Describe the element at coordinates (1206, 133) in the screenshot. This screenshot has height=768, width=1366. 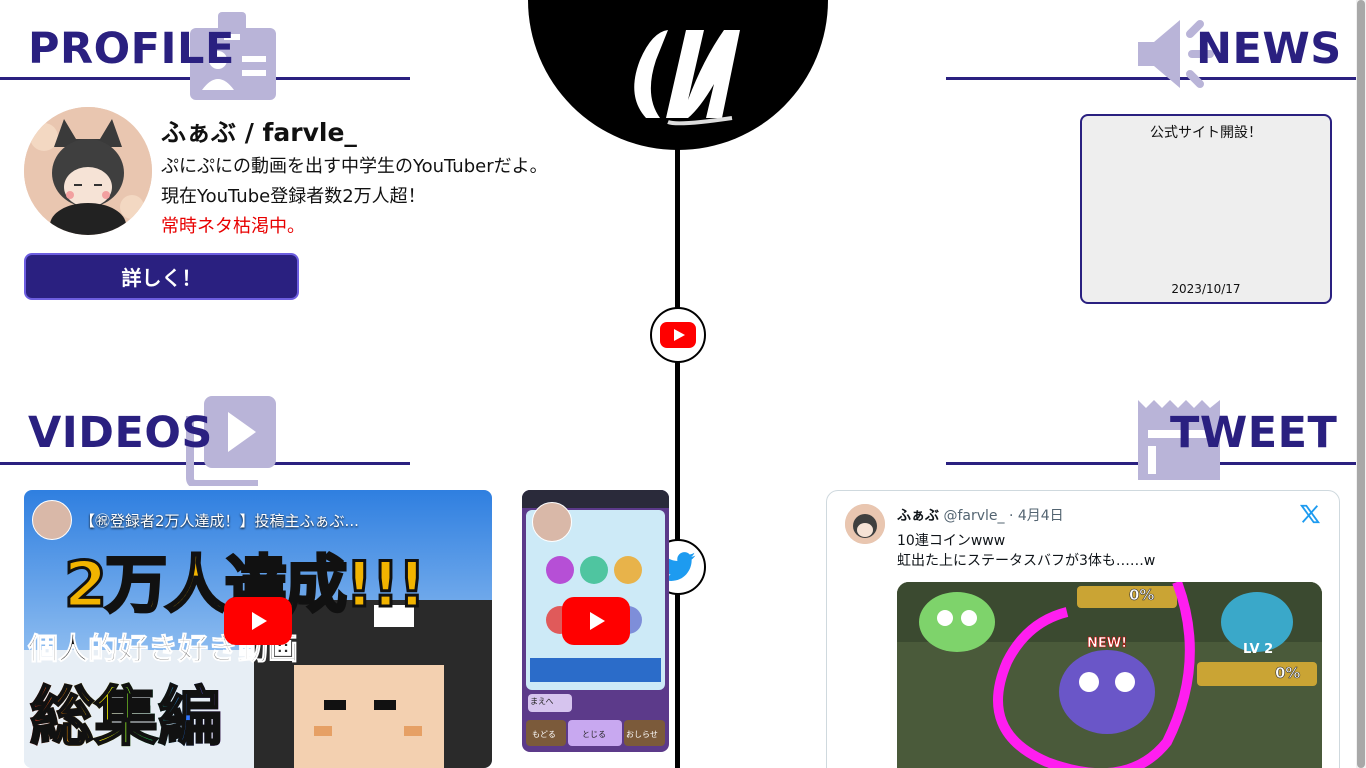
I see `news-title: 公式サイト開設！` at that location.